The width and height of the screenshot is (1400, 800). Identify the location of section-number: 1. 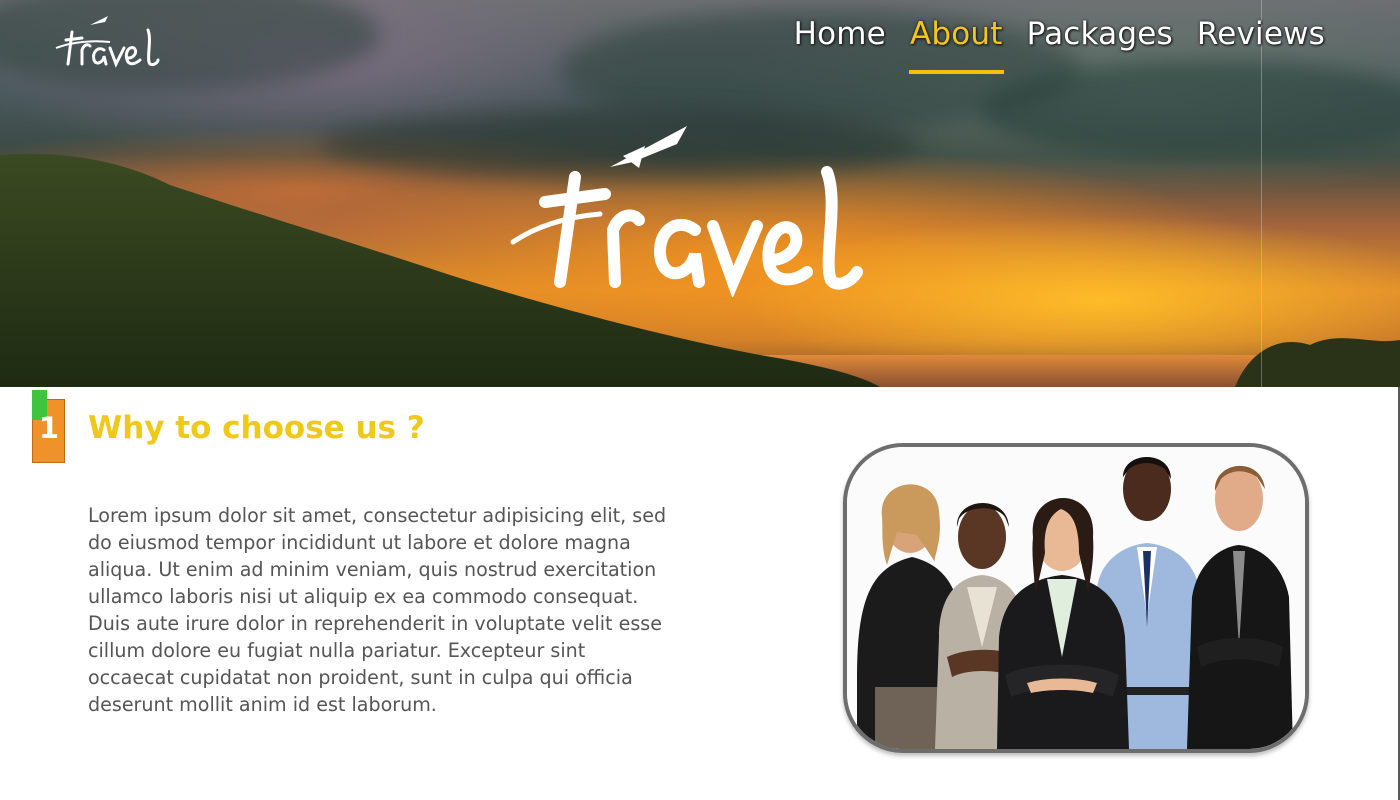
(49, 428).